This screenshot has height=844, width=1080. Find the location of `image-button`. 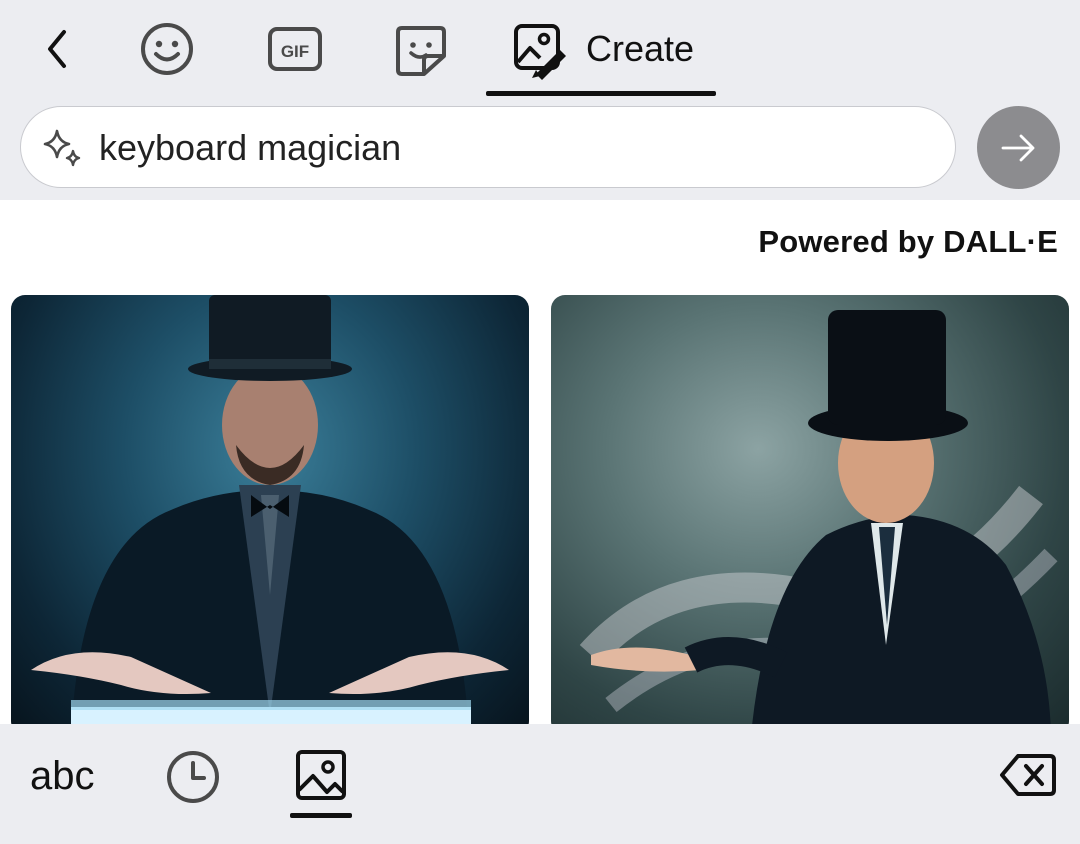

image-button is located at coordinates (321, 783).